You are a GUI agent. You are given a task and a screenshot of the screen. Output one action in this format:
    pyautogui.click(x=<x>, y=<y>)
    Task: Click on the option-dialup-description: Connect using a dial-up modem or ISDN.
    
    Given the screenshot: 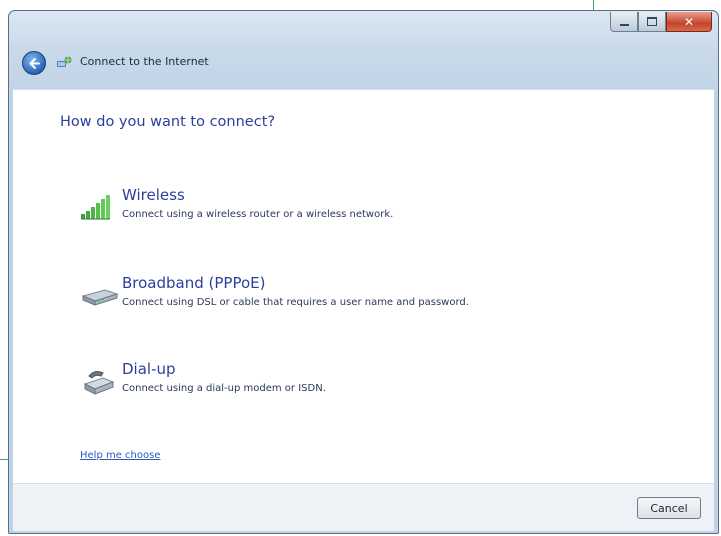 What is the action you would take?
    pyautogui.click(x=224, y=388)
    